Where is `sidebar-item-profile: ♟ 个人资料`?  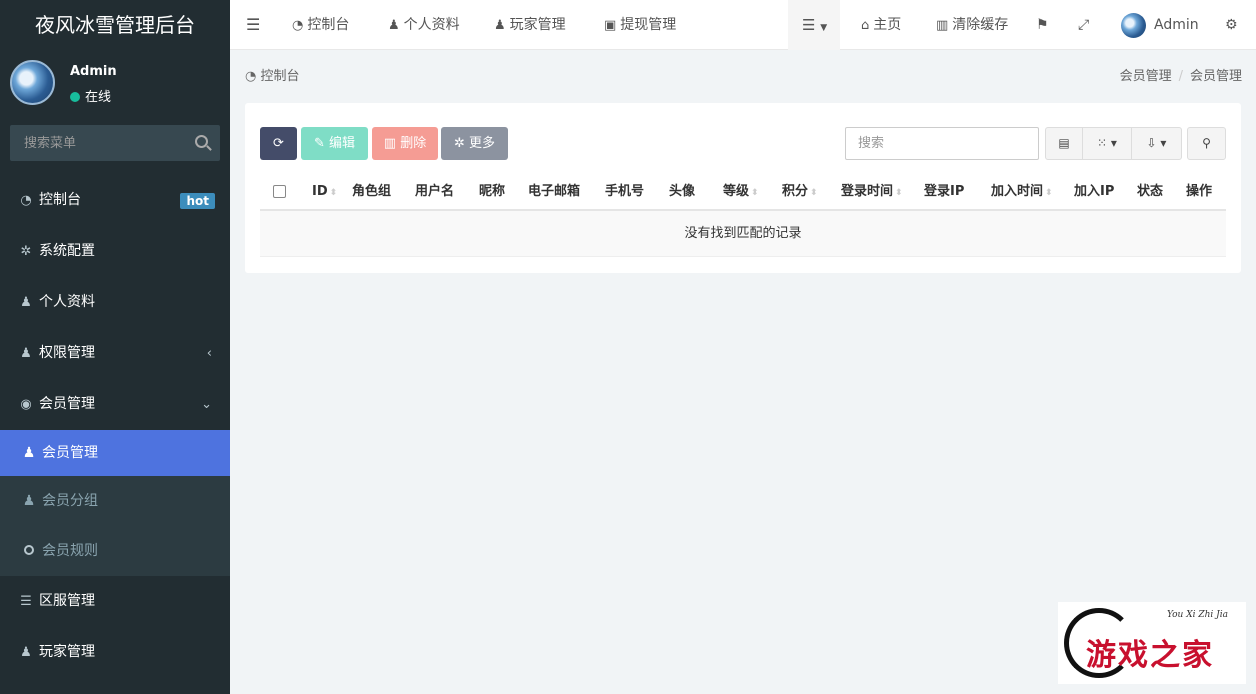 sidebar-item-profile: ♟ 个人资料 is located at coordinates (115, 302).